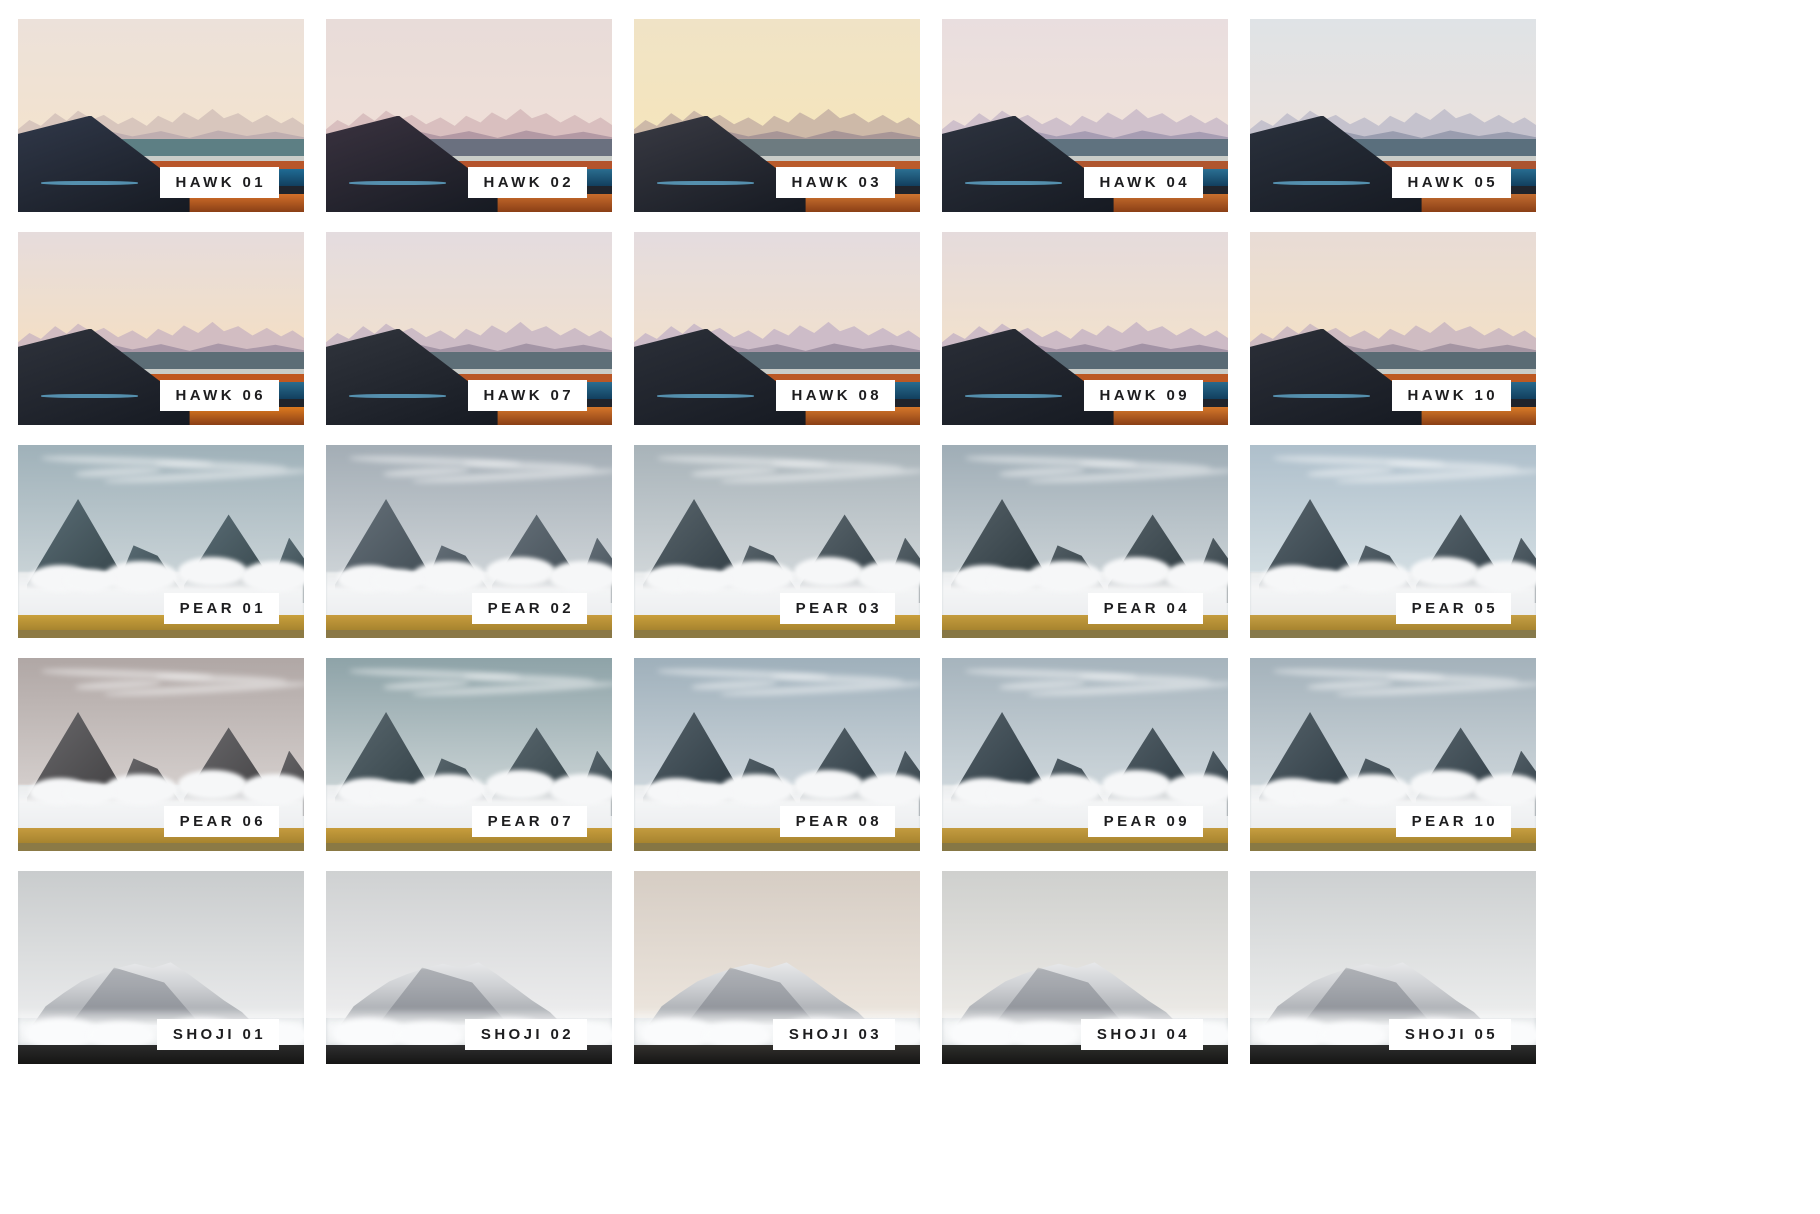 The height and width of the screenshot is (1214, 1820). Describe the element at coordinates (1393, 754) in the screenshot. I see `thumbnail-tile: PEAR 10` at that location.